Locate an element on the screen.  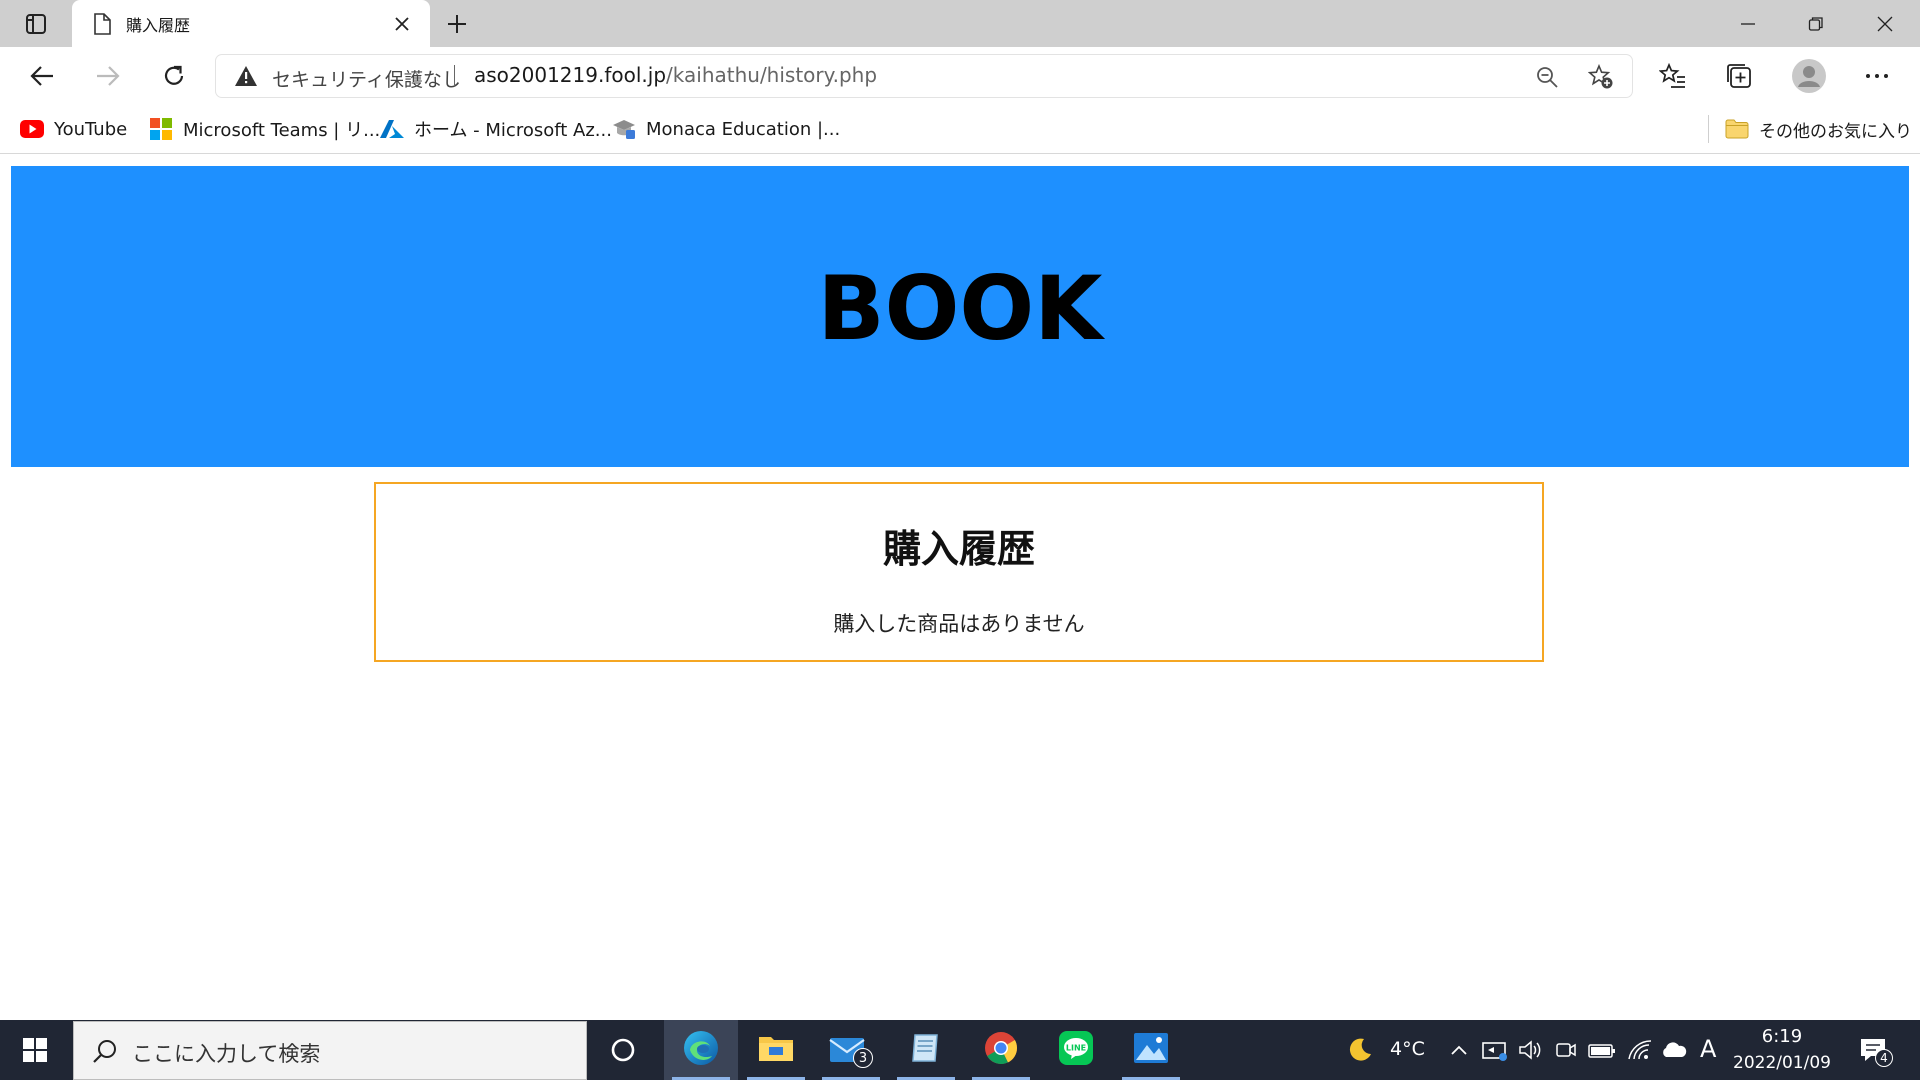
taskbar-chrome is located at coordinates (1001, 1050).